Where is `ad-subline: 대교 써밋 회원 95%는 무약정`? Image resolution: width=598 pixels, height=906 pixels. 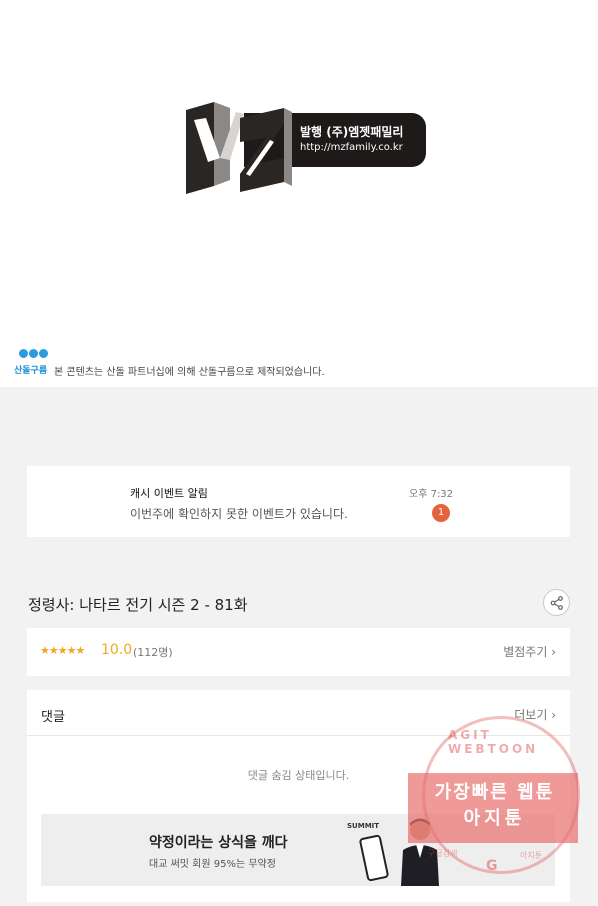 ad-subline: 대교 써밋 회원 95%는 무약정 is located at coordinates (212, 864).